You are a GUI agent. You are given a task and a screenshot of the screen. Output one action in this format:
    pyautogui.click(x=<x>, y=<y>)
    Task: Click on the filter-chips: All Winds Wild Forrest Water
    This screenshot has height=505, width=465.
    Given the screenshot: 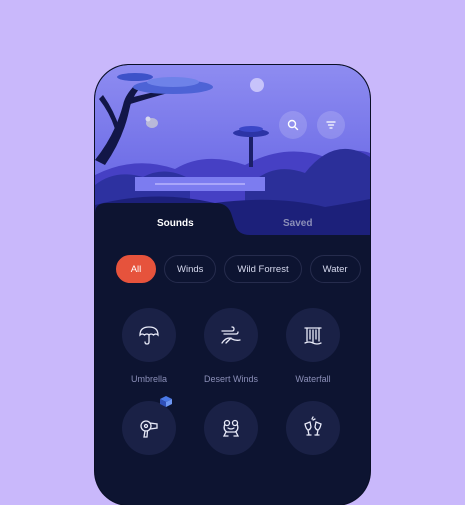 What is the action you would take?
    pyautogui.click(x=238, y=270)
    